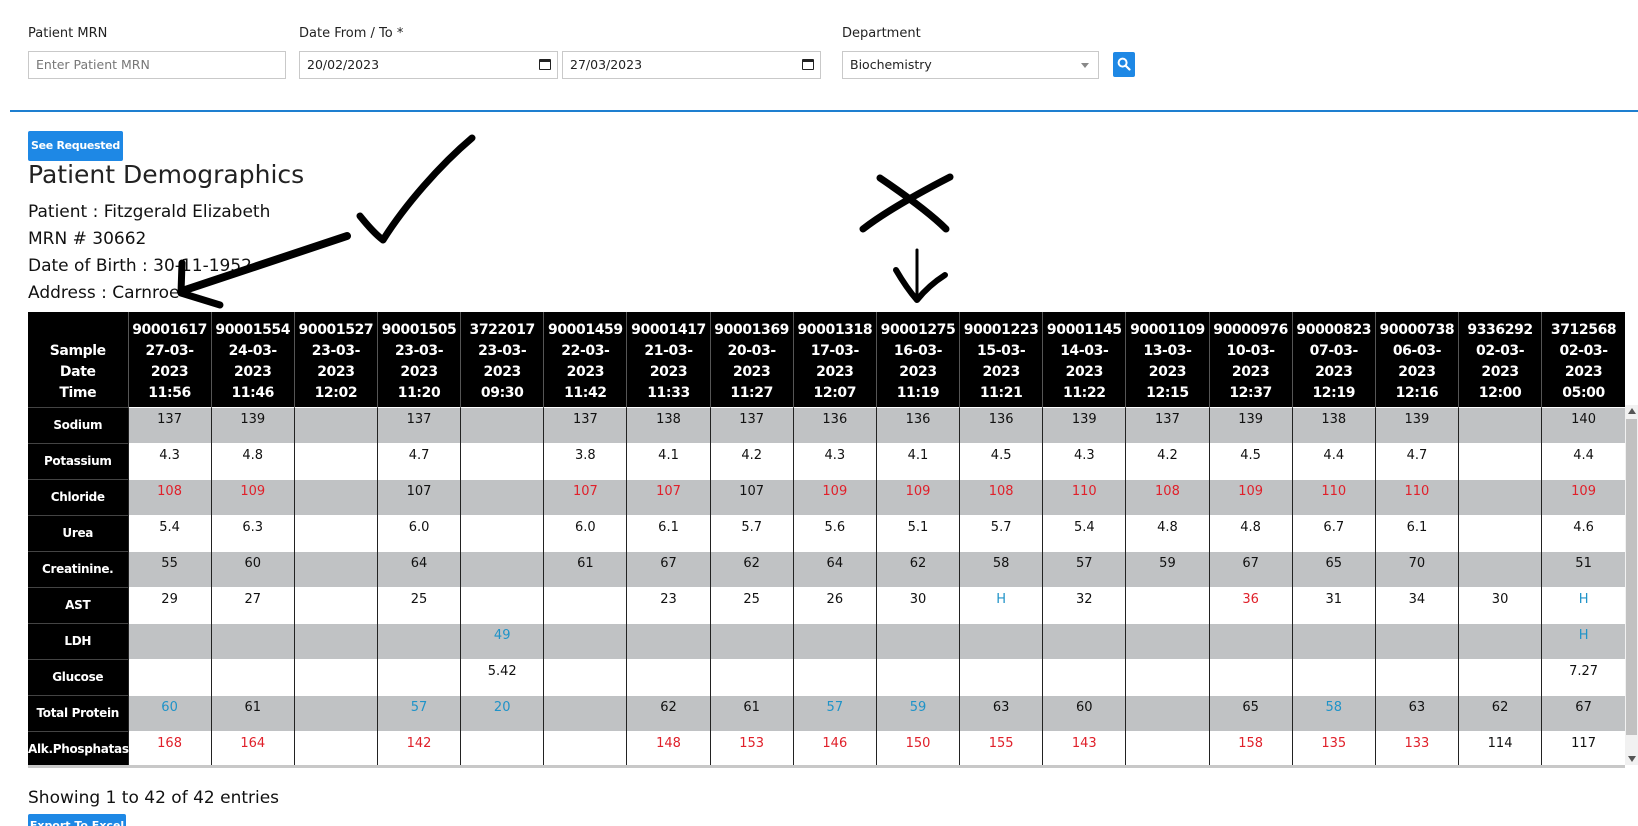 This screenshot has width=1638, height=826. I want to click on result-cell: 117, so click(1583, 747).